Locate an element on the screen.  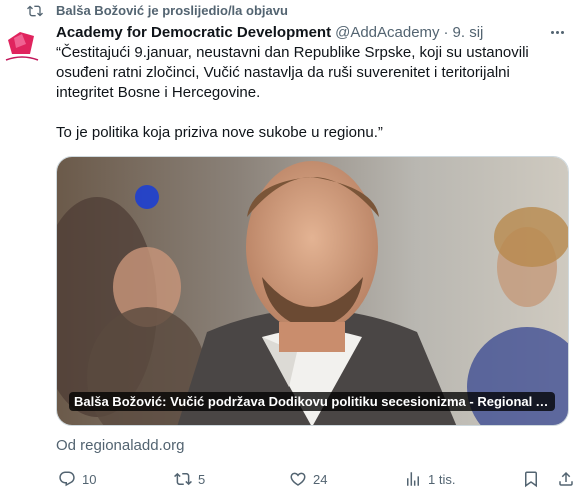
reply-icon is located at coordinates (67, 479).